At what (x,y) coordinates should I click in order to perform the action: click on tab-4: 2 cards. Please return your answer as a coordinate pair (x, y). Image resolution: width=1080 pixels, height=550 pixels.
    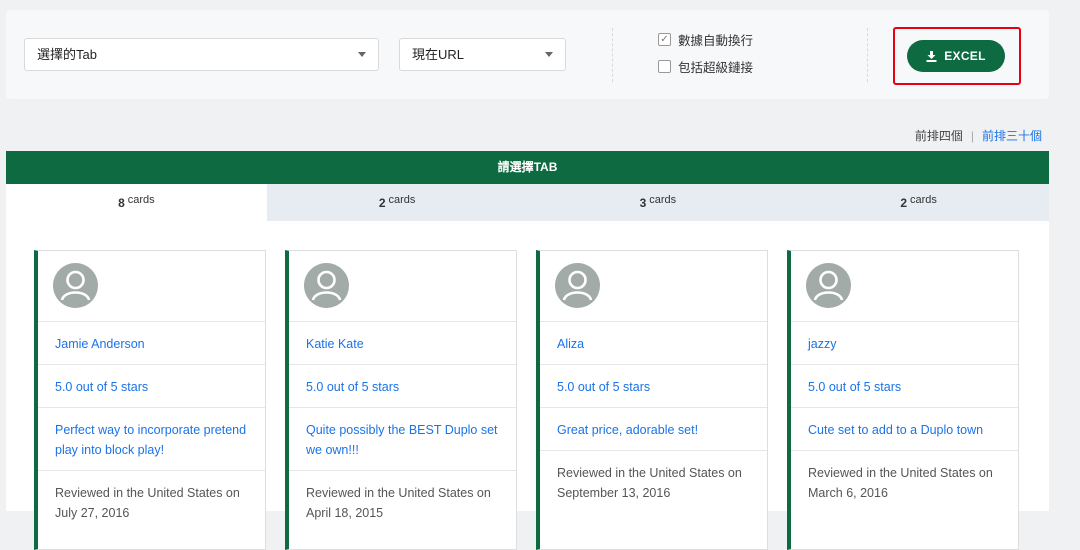
    Looking at the image, I should click on (918, 202).